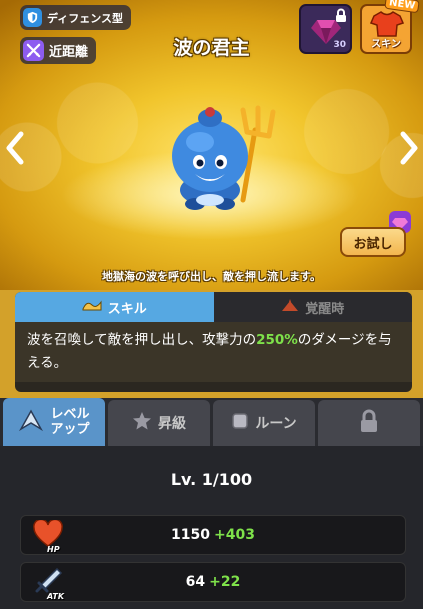 This screenshot has width=423, height=609. Describe the element at coordinates (172, 424) in the screenshot. I see `tab-promote-label: 昇級` at that location.